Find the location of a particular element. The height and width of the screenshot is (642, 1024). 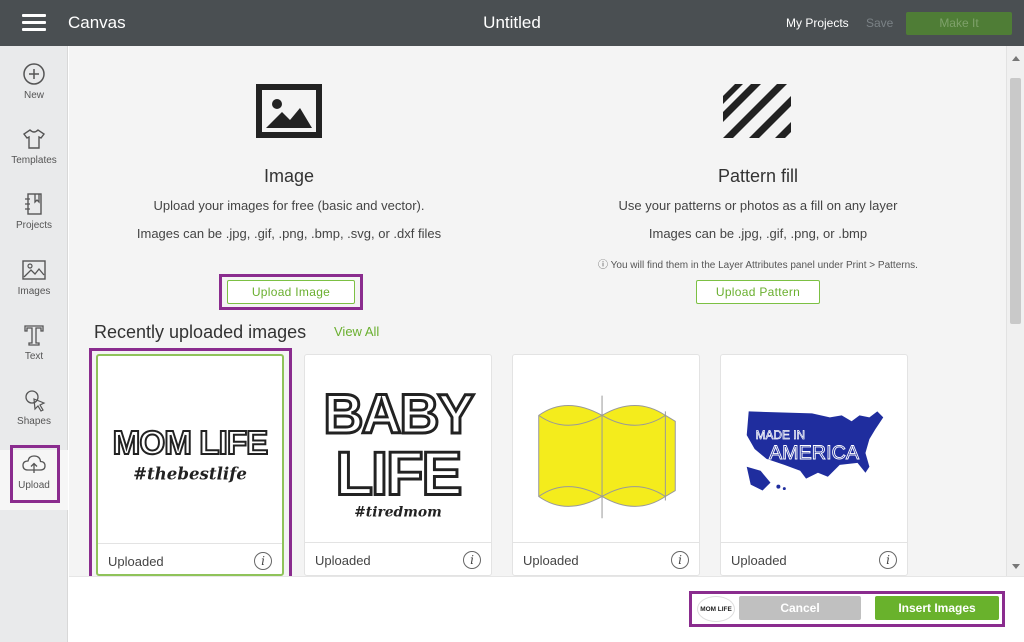

pattern-fill-icon is located at coordinates (757, 111).